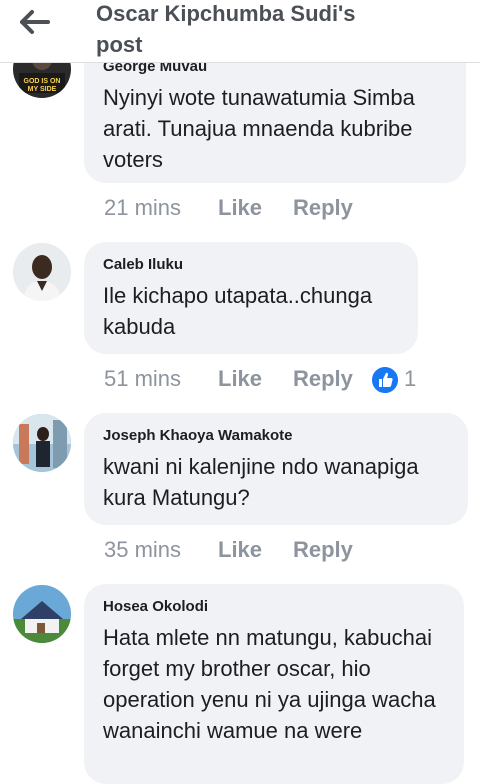 Image resolution: width=480 pixels, height=784 pixels. I want to click on svg-text: MY SIDE, so click(42, 89).